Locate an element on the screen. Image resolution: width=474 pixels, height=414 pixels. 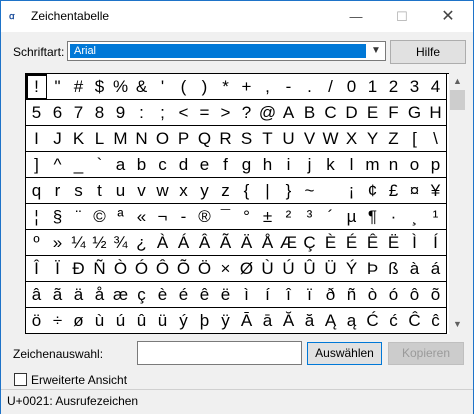
character-cell: + is located at coordinates (247, 87).